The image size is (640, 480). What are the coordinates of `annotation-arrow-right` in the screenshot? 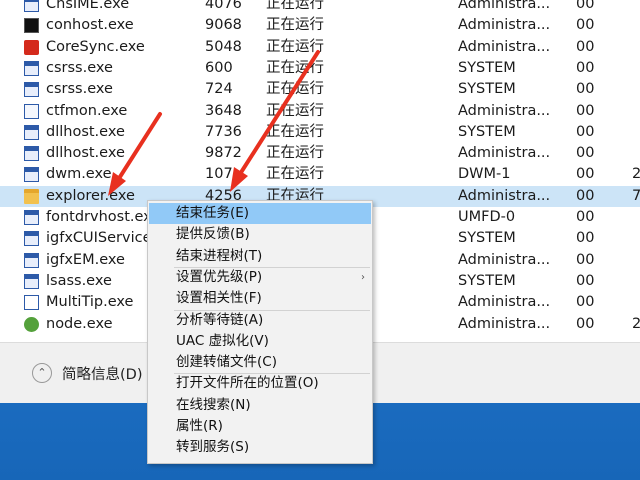 It's located at (275, 121).